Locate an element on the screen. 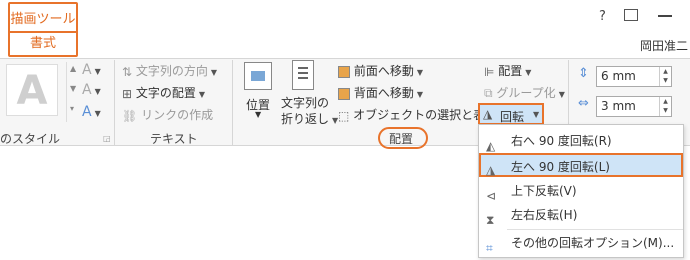 This screenshot has width=690, height=260. user-name: 岡田准二 is located at coordinates (664, 45).